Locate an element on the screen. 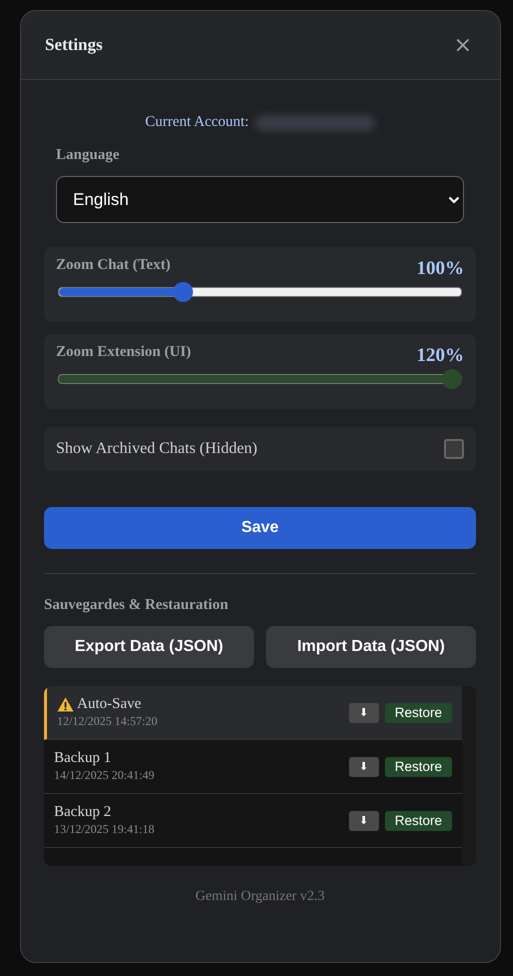 The width and height of the screenshot is (513, 976). backup-date: 12/12/2025 14:57:20 is located at coordinates (107, 721).